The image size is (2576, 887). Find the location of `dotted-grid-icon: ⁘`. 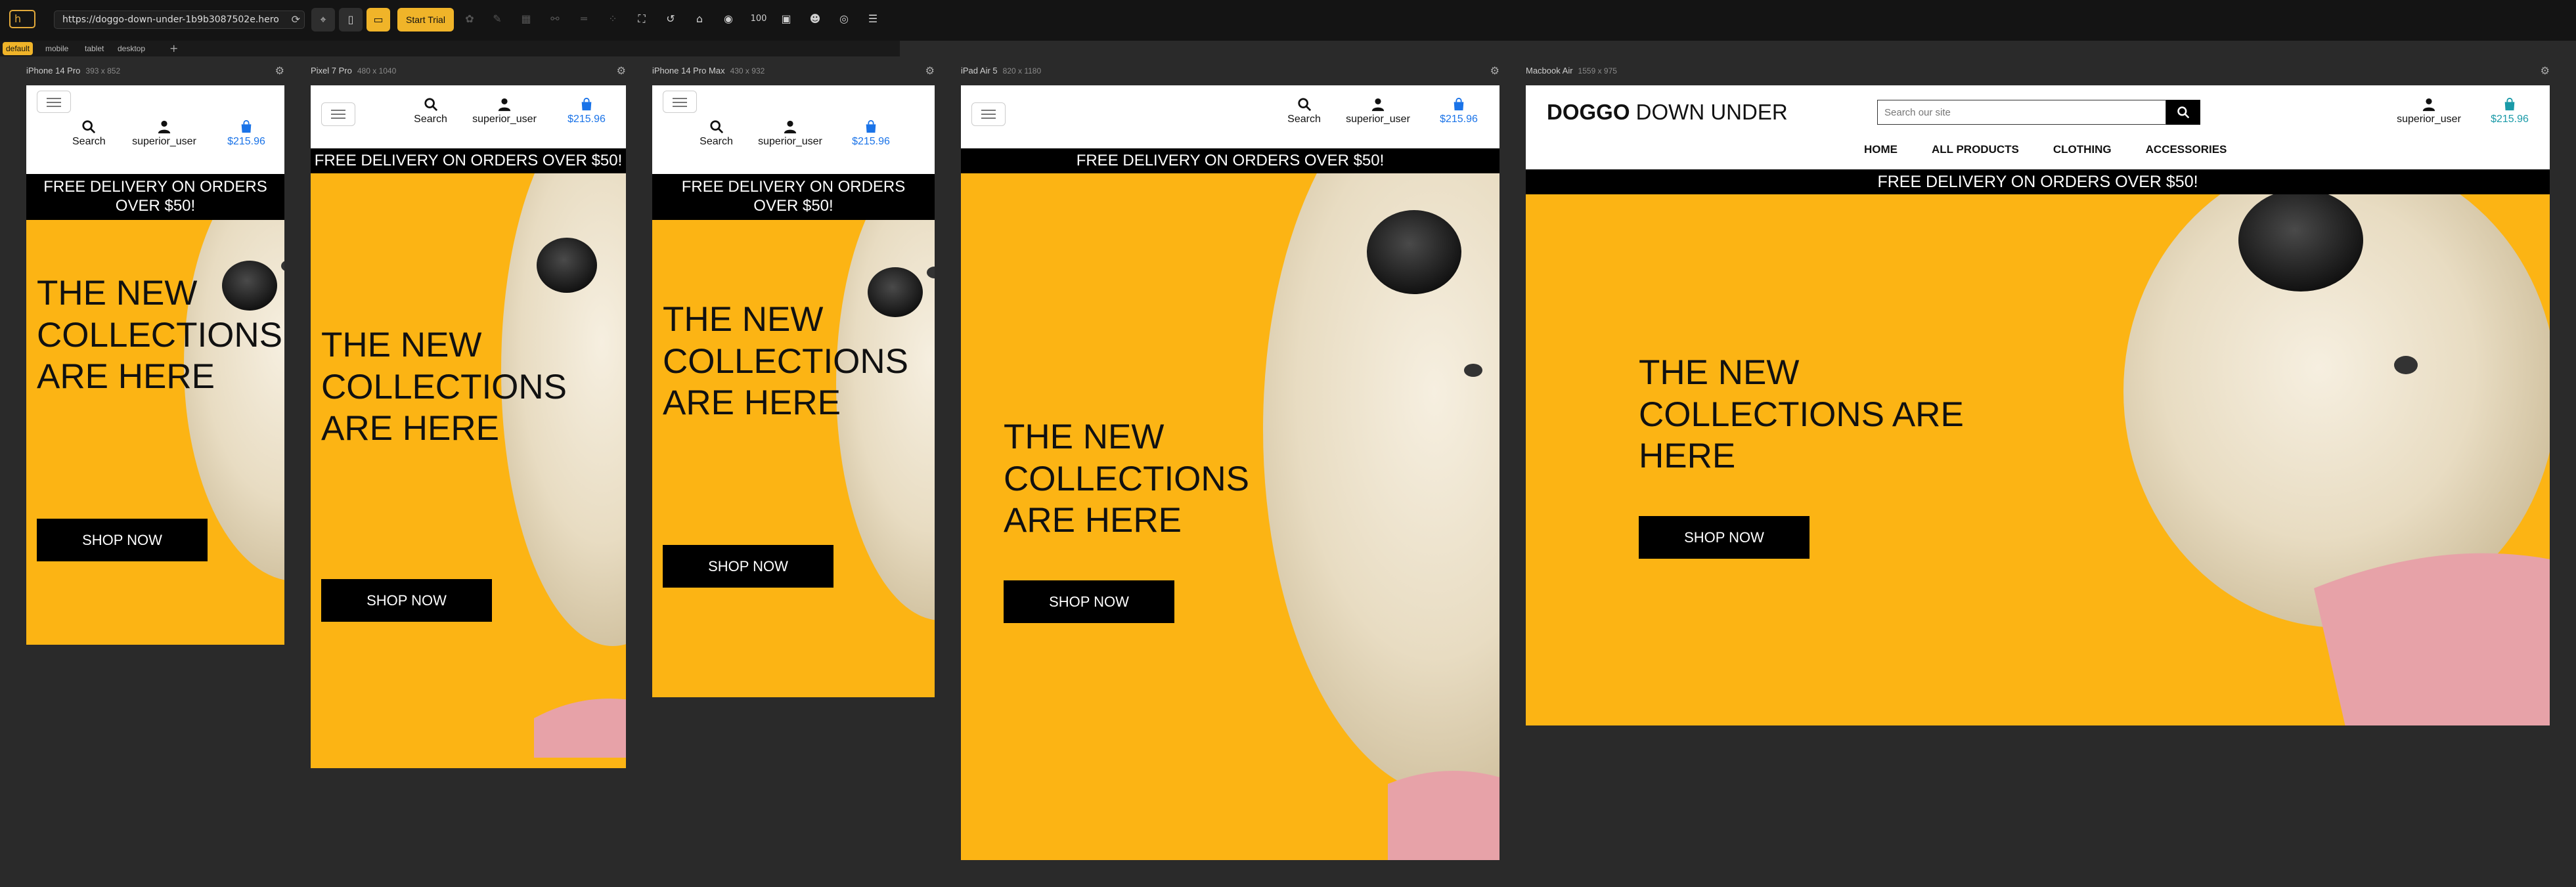

dotted-grid-icon: ⁘ is located at coordinates (613, 19).